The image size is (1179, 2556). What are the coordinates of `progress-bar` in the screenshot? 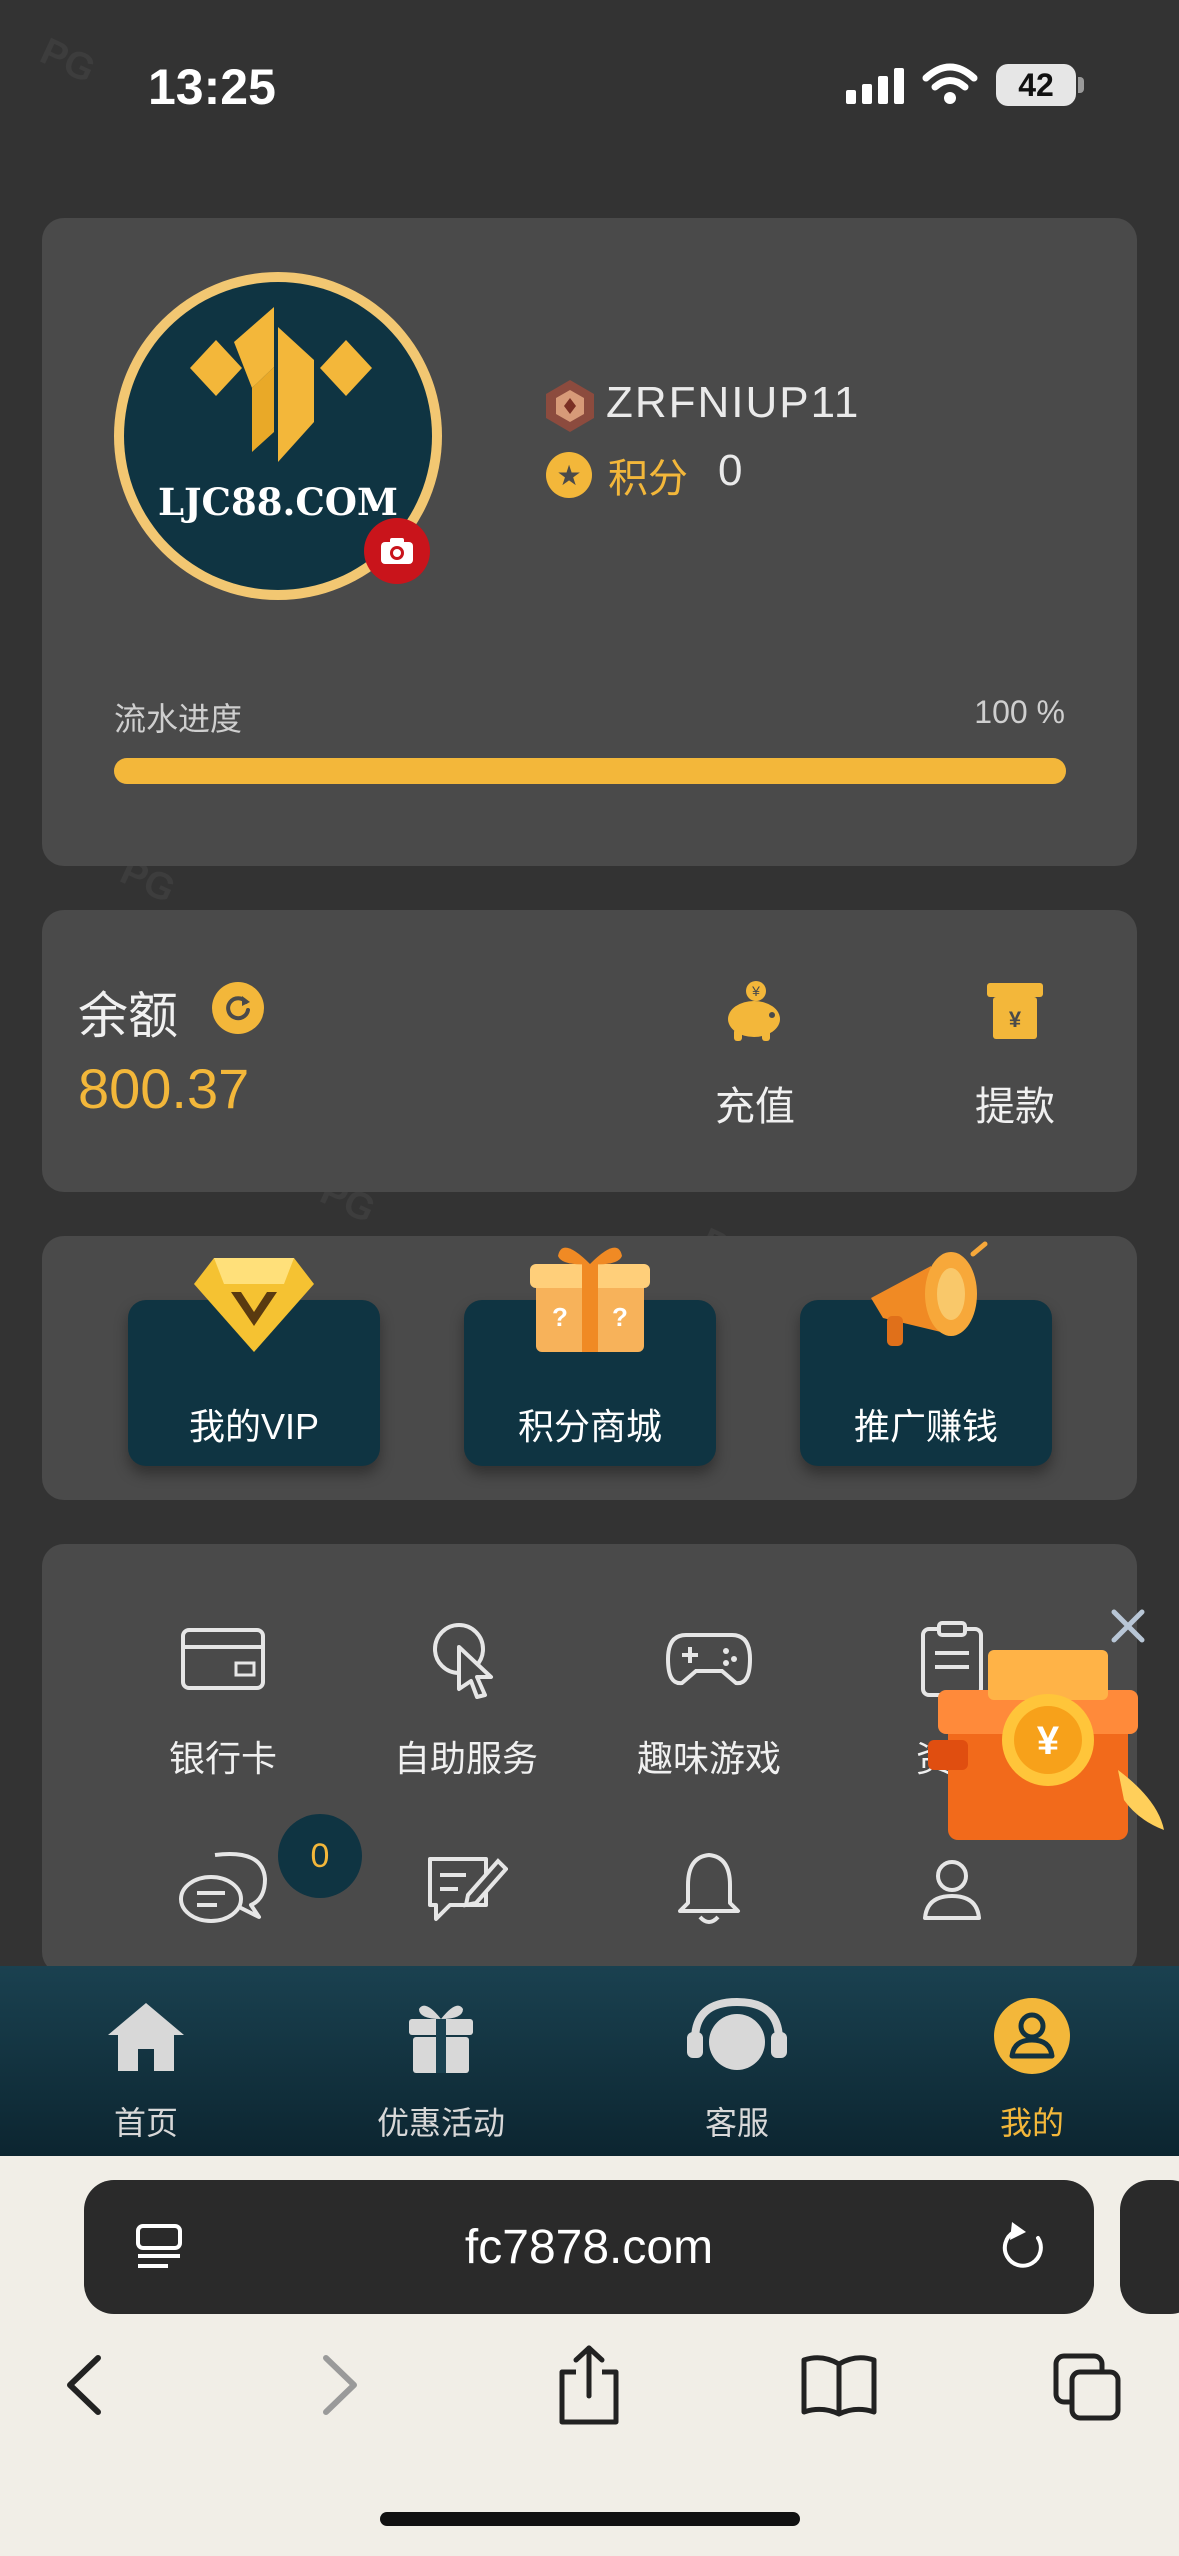 It's located at (590, 771).